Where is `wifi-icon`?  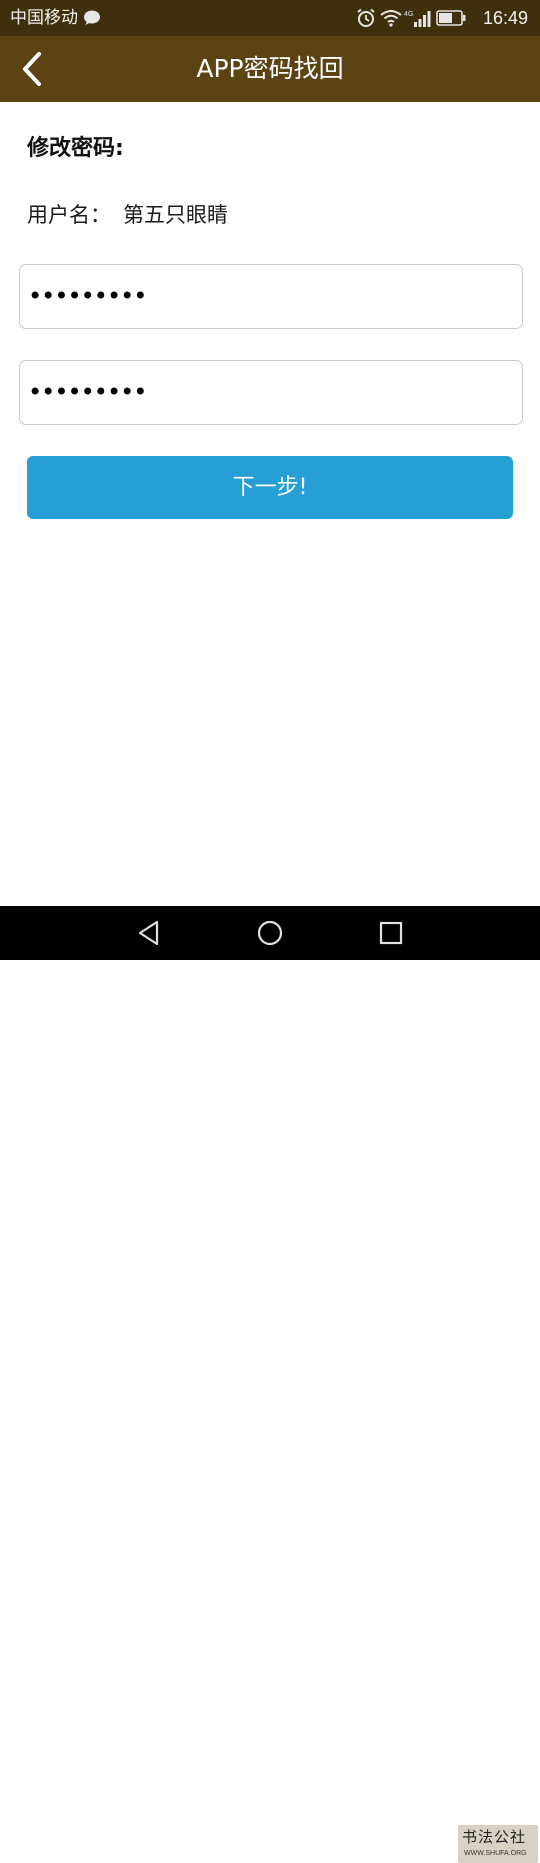
wifi-icon is located at coordinates (391, 18).